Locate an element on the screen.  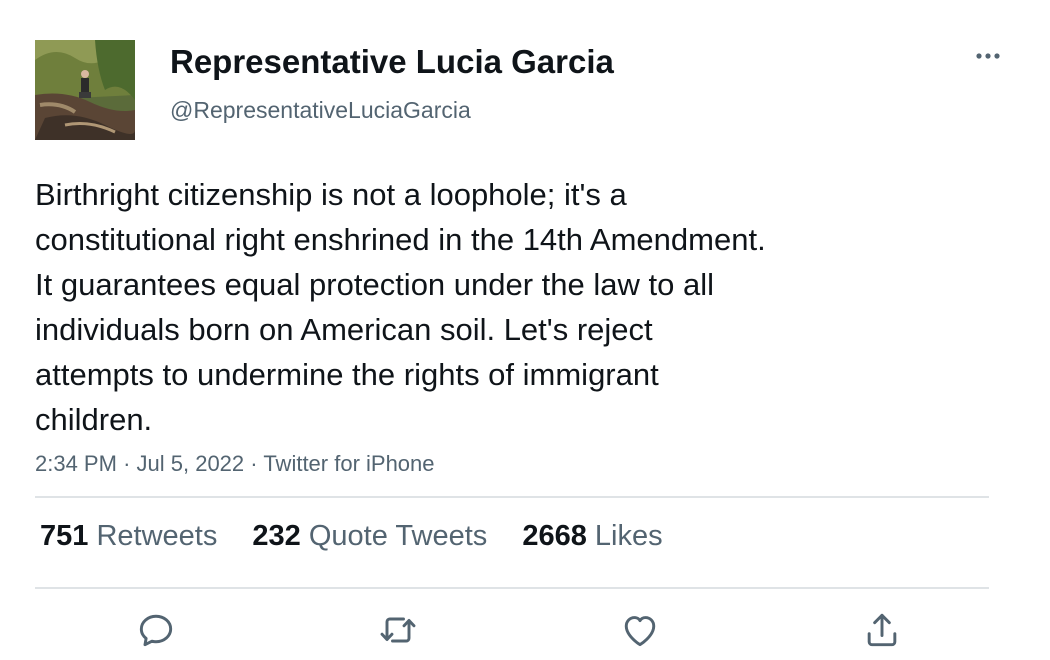
quote-tweets-label: Quote Tweets is located at coordinates (398, 536).